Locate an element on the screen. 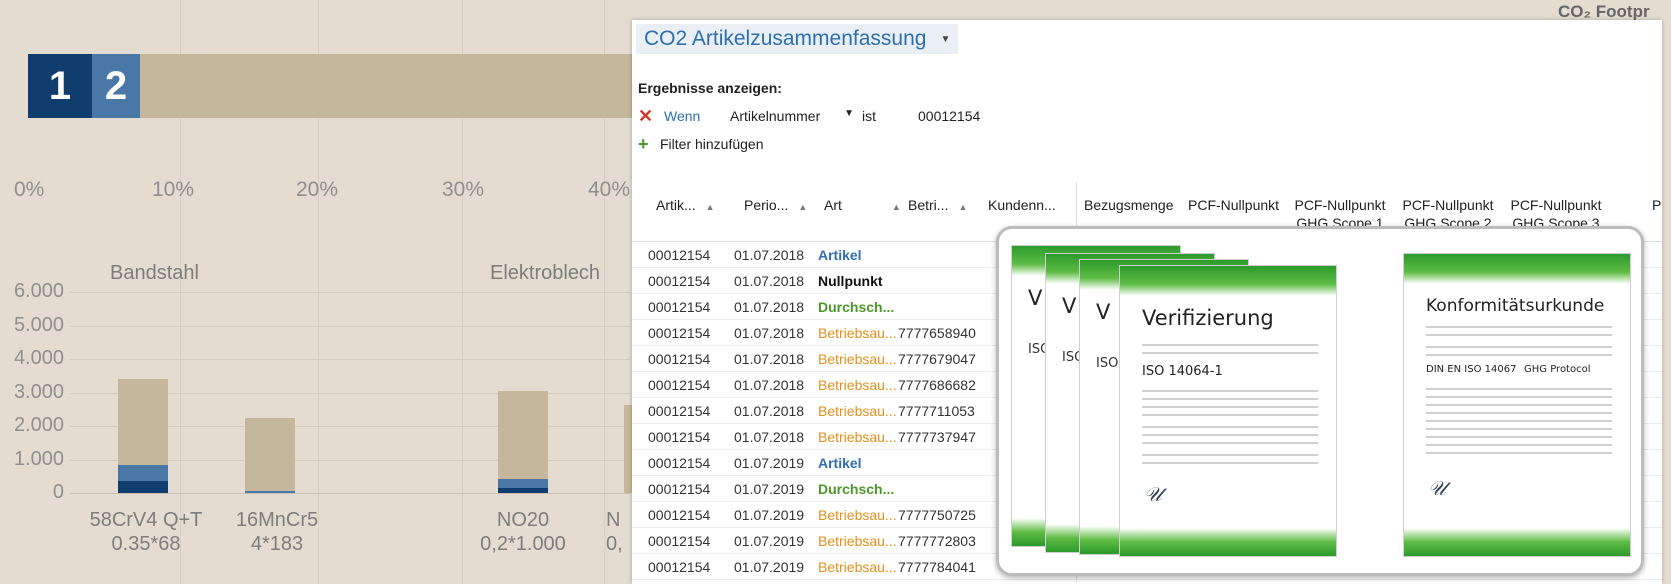  certificate-standard: DIN EN ISO 14067 is located at coordinates (1471, 369).